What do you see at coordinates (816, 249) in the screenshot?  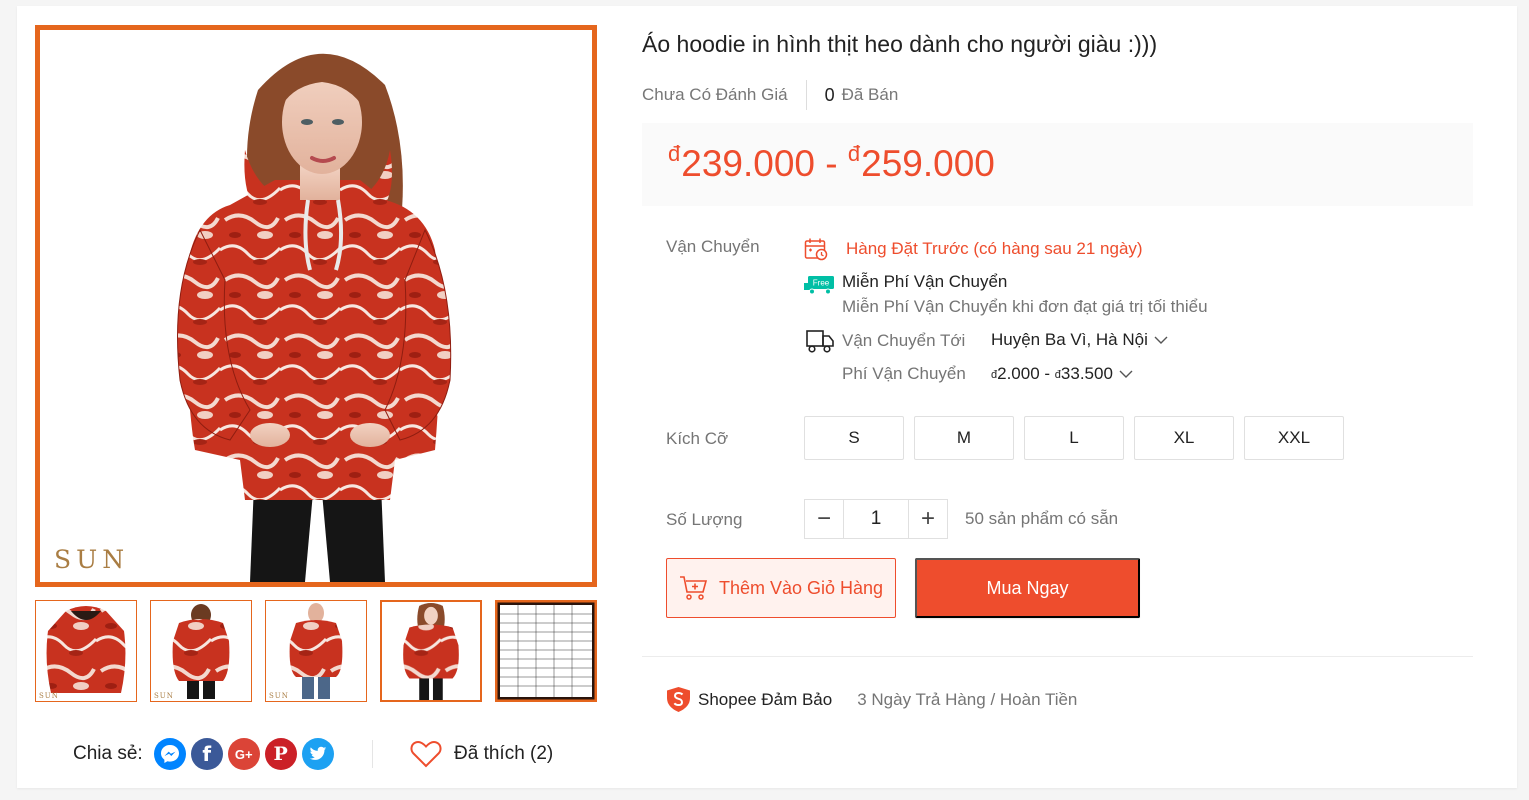 I see `calendar-clock-icon` at bounding box center [816, 249].